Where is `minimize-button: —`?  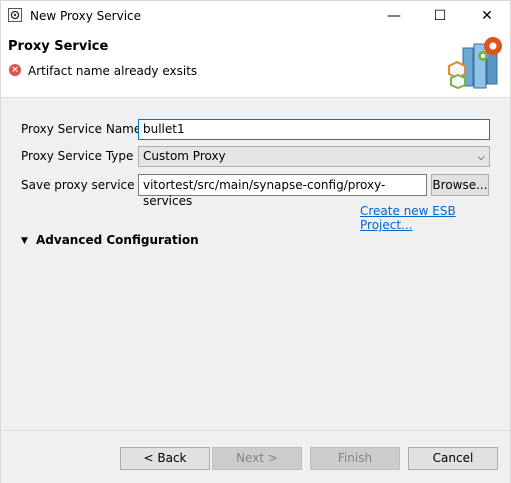
minimize-button: — is located at coordinates (394, 16).